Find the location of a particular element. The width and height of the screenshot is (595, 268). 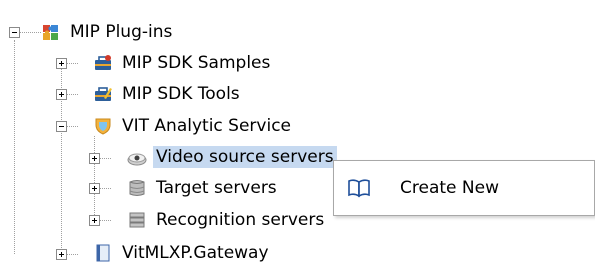

tree-node-label: VIT Analytic Service is located at coordinates (207, 126).